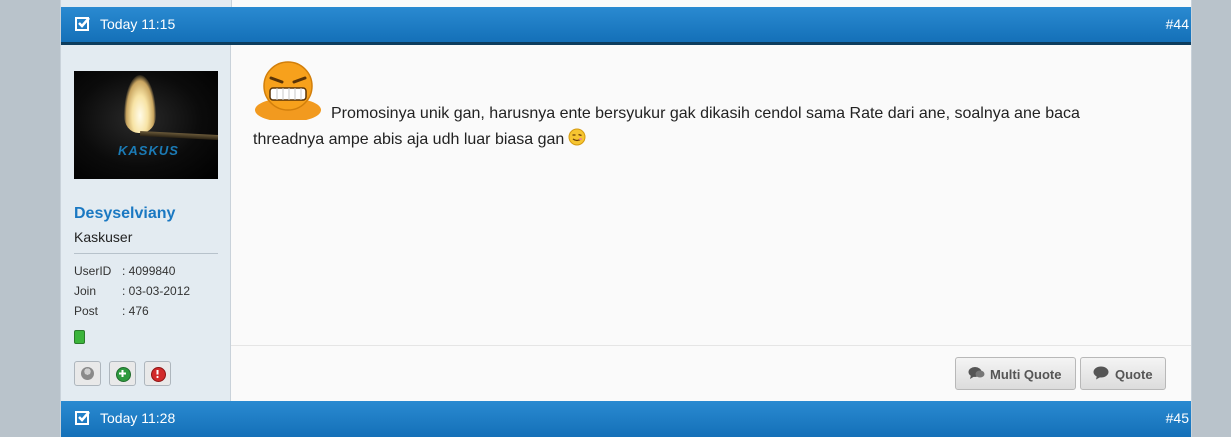 The height and width of the screenshot is (437, 1231). What do you see at coordinates (1177, 418) in the screenshot?
I see `post-number-link: #45` at bounding box center [1177, 418].